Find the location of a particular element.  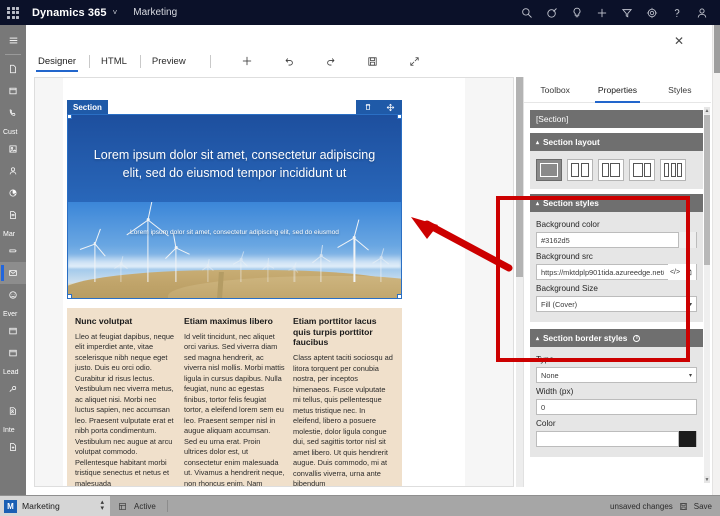

background-size-select: Fill (Cover) ▾ is located at coordinates (616, 304).